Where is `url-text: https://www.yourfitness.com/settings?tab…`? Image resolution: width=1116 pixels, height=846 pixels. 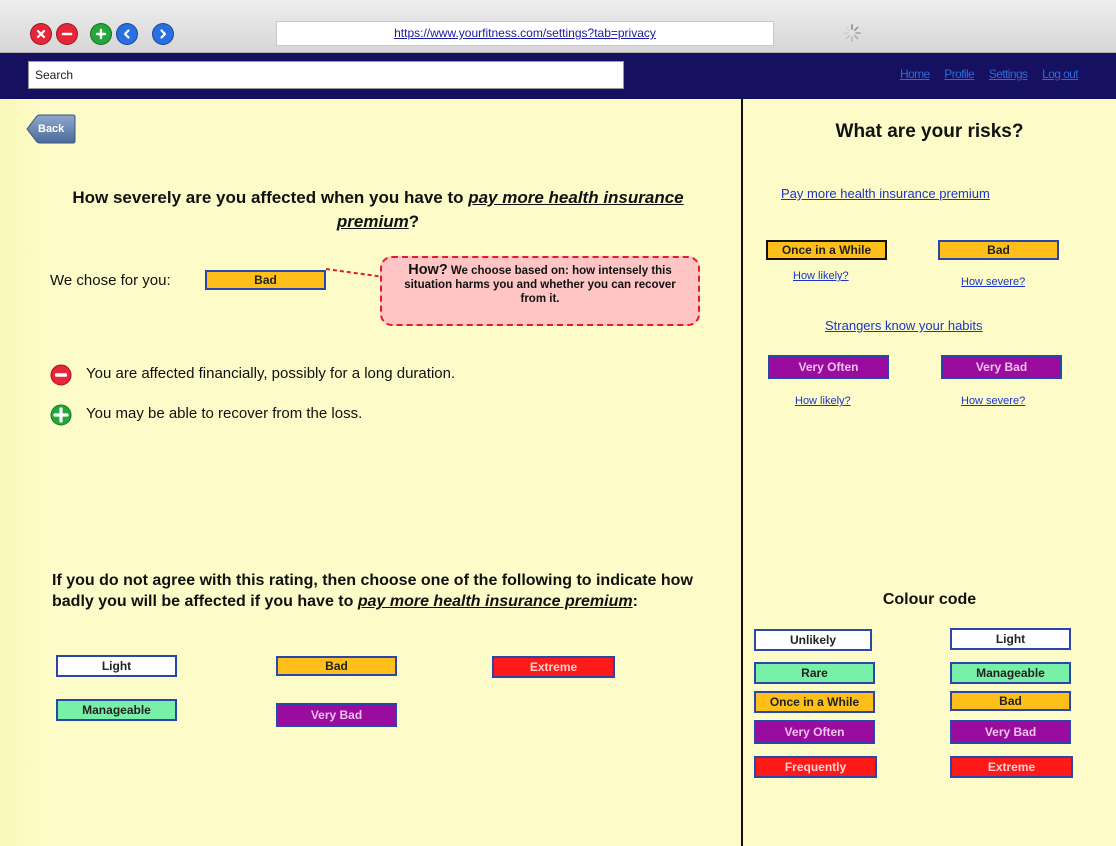 url-text: https://www.yourfitness.com/settings?tab… is located at coordinates (525, 33).